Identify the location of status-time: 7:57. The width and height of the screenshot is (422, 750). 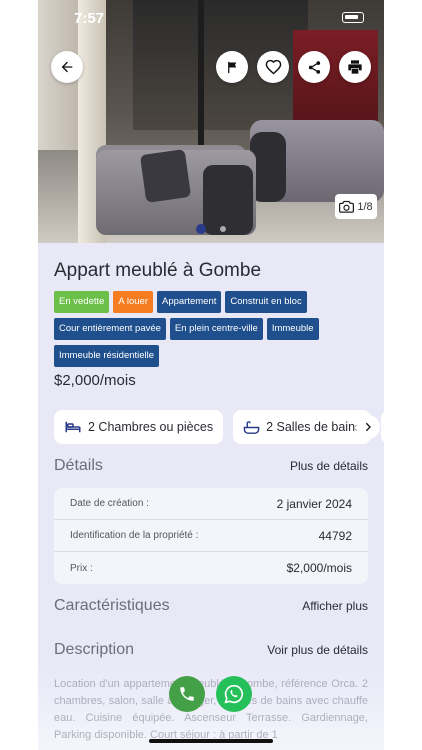
(89, 18).